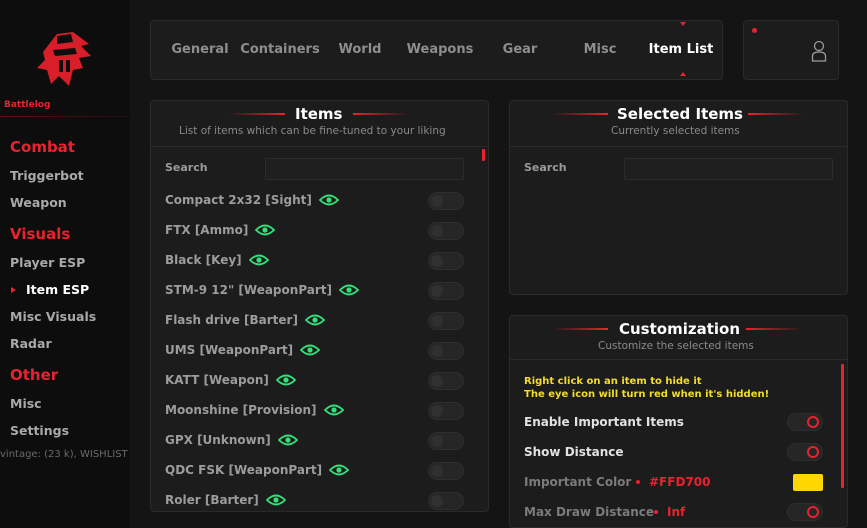 The height and width of the screenshot is (528, 867). Describe the element at coordinates (360, 50) in the screenshot. I see `tab-world: World` at that location.